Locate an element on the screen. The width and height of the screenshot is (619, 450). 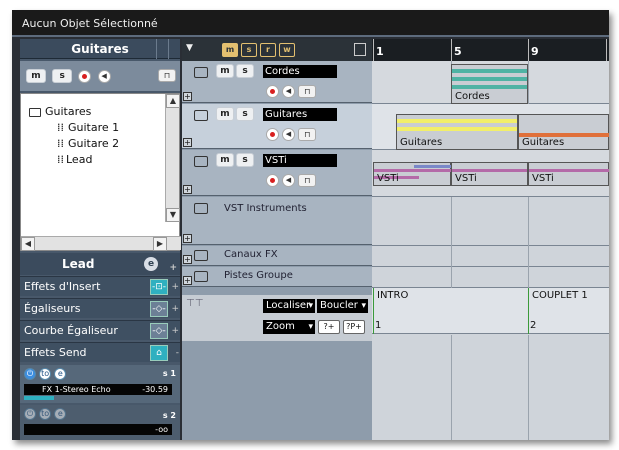
channel-title: Lead e + is located at coordinates (100, 264).